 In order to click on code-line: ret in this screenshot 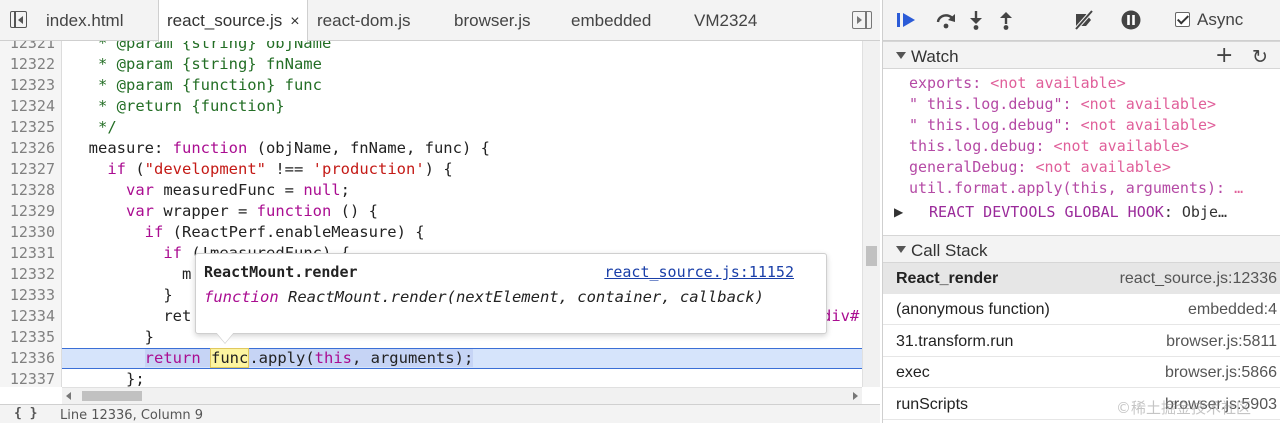, I will do `click(131, 316)`.